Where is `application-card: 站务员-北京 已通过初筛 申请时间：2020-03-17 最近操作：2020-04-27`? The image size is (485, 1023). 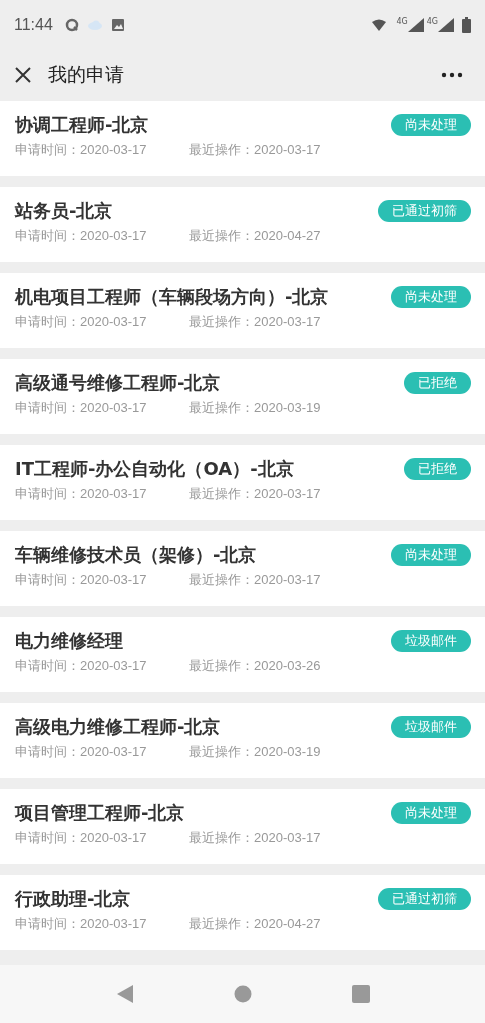 application-card: 站务员-北京 已通过初筛 申请时间：2020-03-17 最近操作：2020-04-27 is located at coordinates (242, 224).